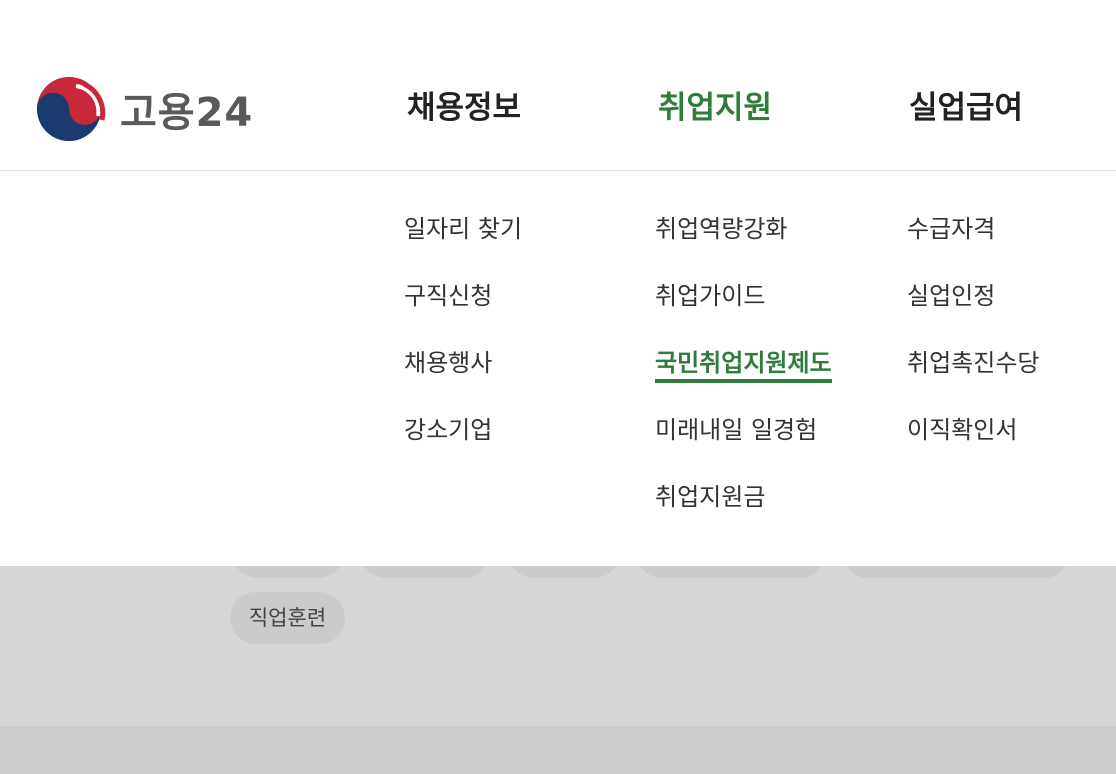  Describe the element at coordinates (558, 108) in the screenshot. I see `global-nav: 채용정보 취업지원 실업급여` at that location.